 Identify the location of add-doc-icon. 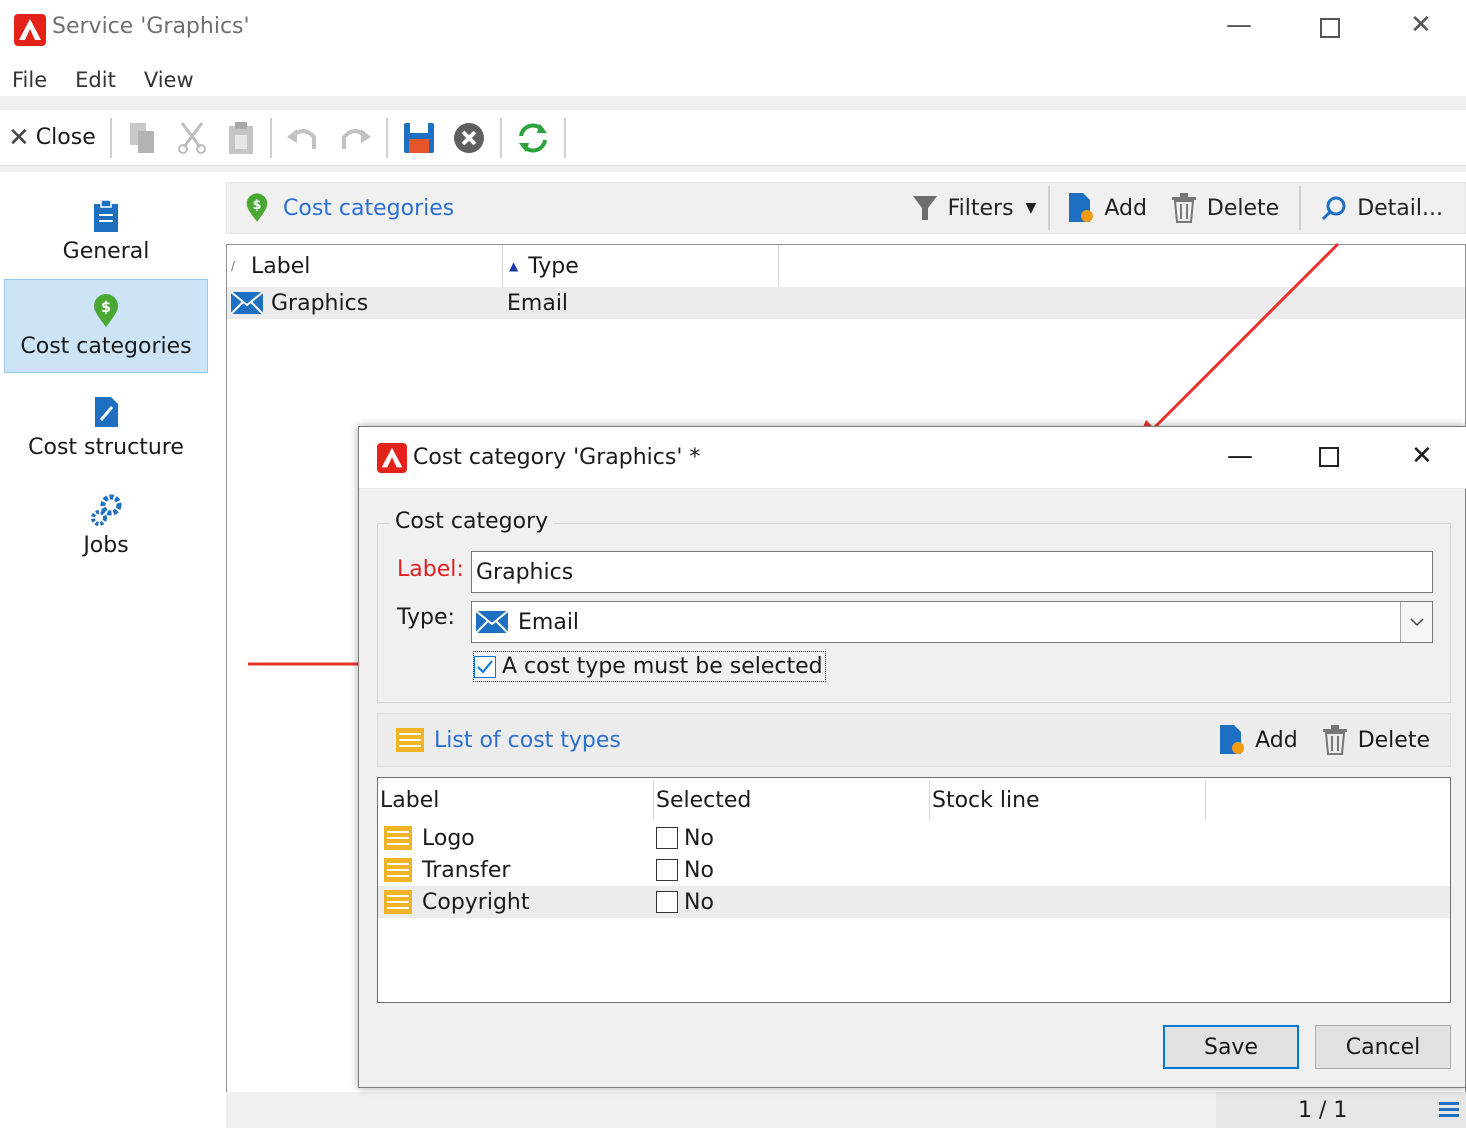
(1232, 739).